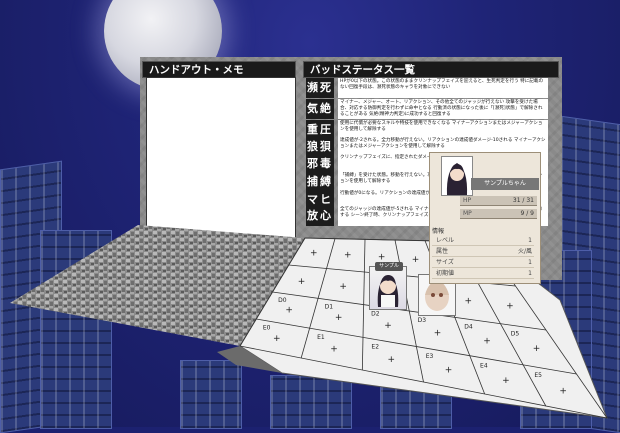  What do you see at coordinates (282, 300) in the screenshot?
I see `grid-cell-label: D0` at bounding box center [282, 300].